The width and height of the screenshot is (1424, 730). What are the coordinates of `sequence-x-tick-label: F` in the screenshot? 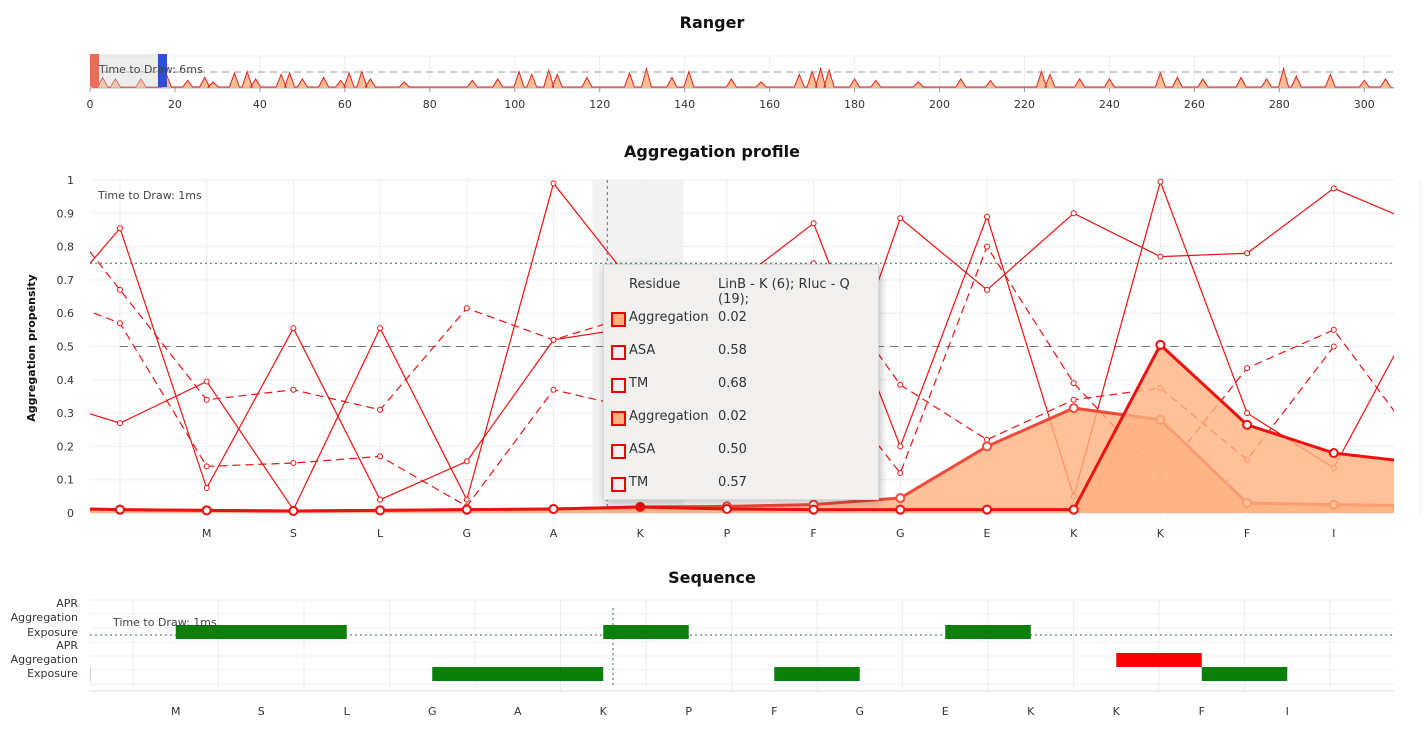 It's located at (774, 711).